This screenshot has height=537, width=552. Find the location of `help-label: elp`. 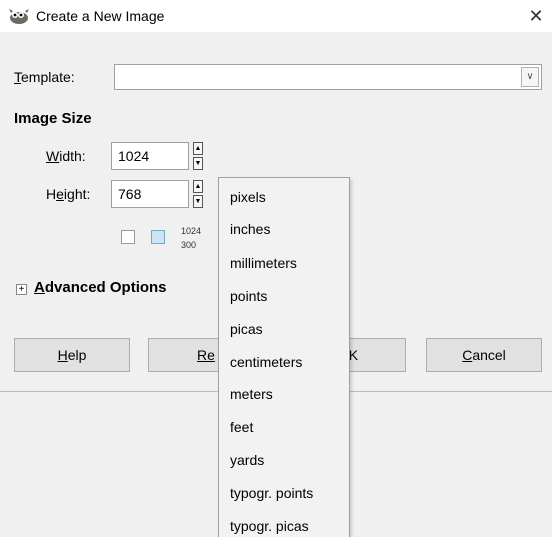

help-label: elp is located at coordinates (77, 355).